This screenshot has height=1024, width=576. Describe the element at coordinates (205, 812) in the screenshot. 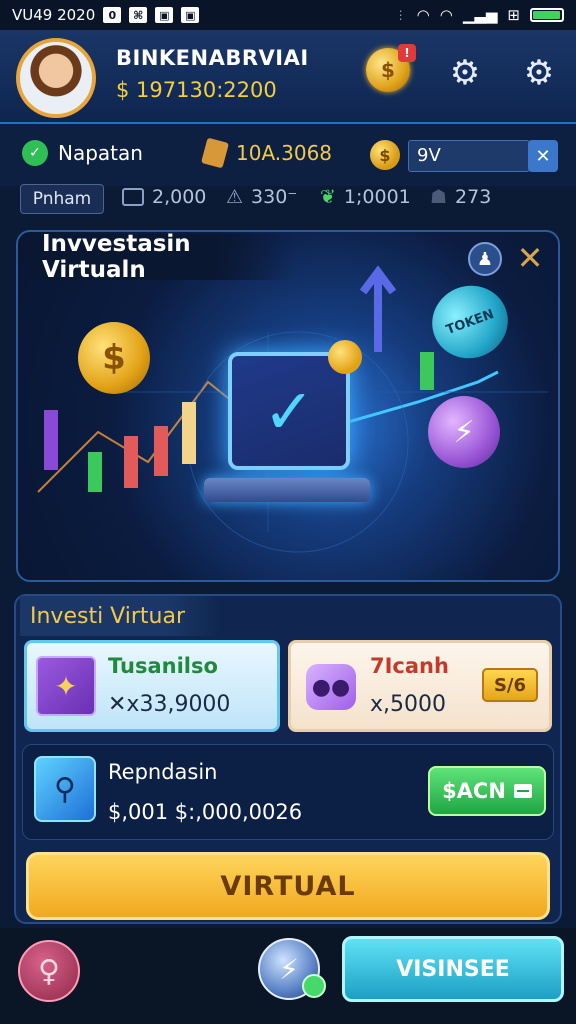

I see `card3-value: $,001 $:,000,0026` at that location.